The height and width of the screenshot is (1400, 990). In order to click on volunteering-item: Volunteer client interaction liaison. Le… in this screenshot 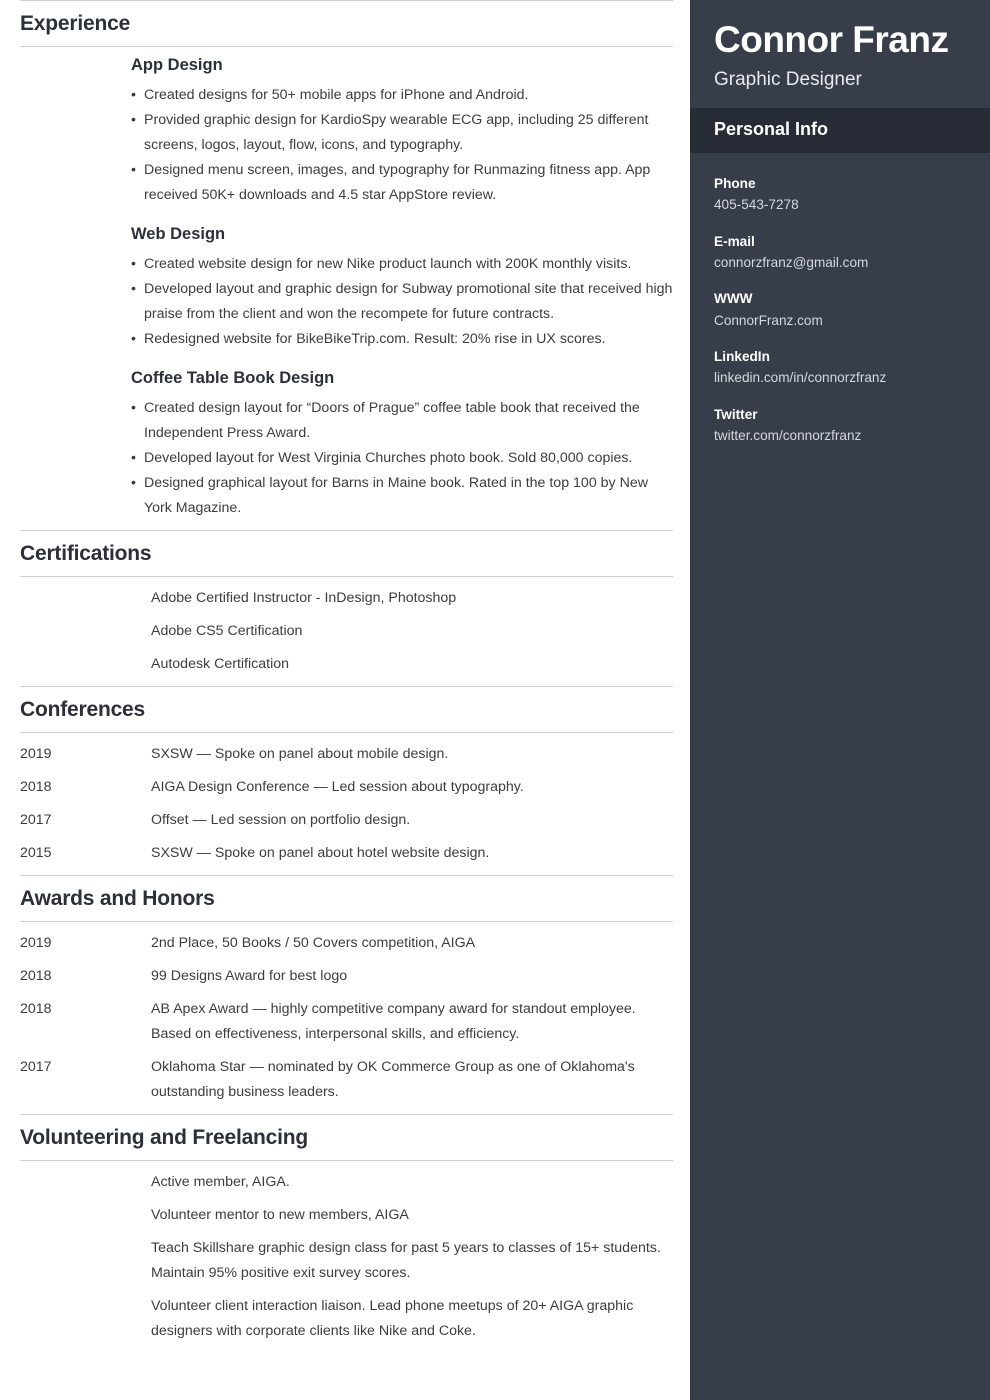, I will do `click(392, 1319)`.